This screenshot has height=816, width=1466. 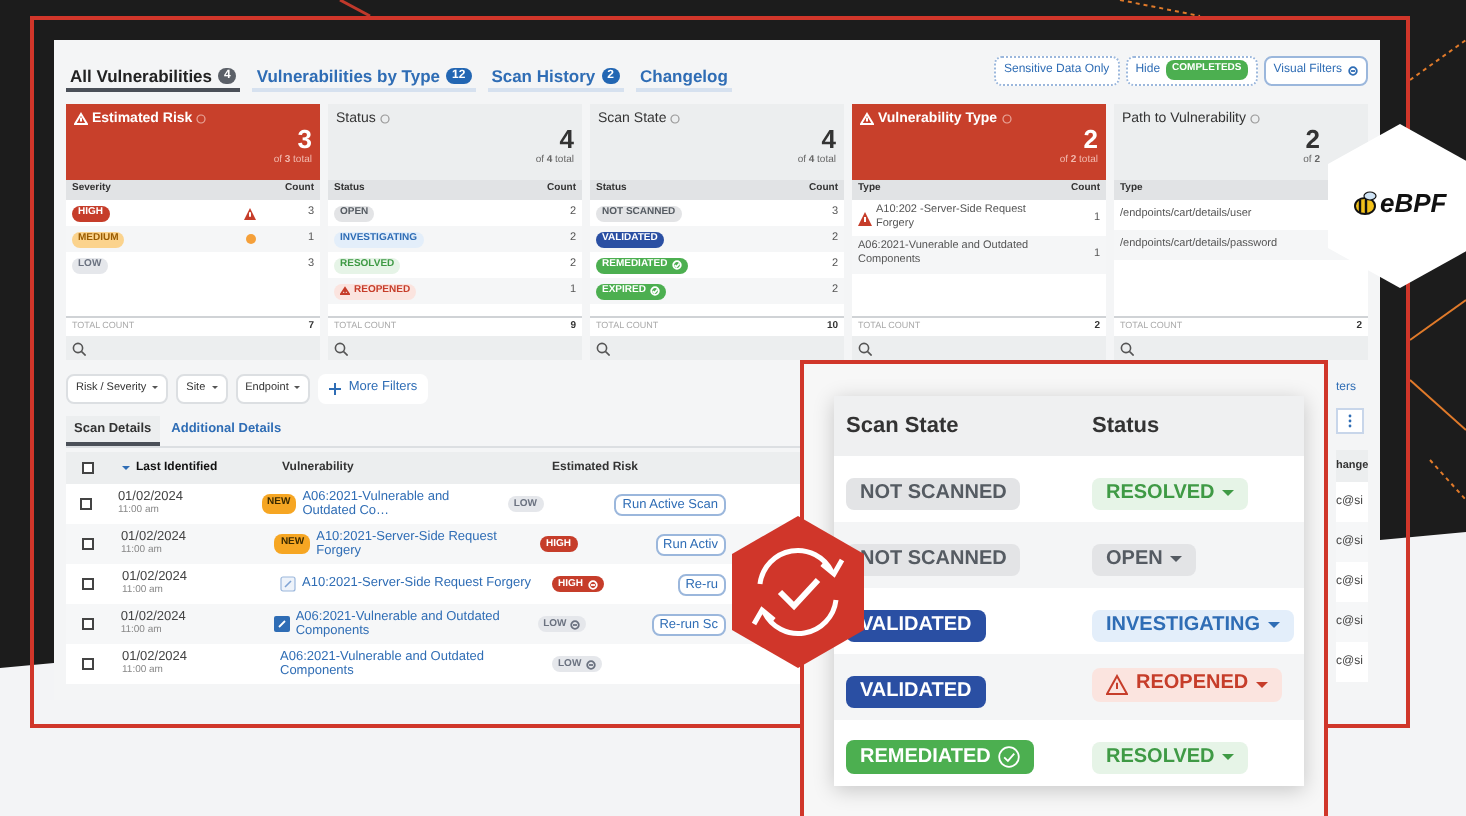 What do you see at coordinates (335, 388) in the screenshot?
I see `plus-icon` at bounding box center [335, 388].